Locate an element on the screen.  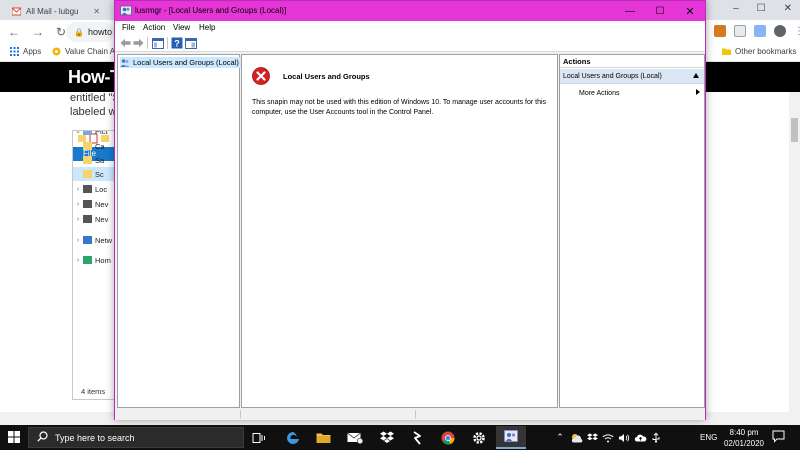
help-icon: ? is located at coordinates (177, 43).